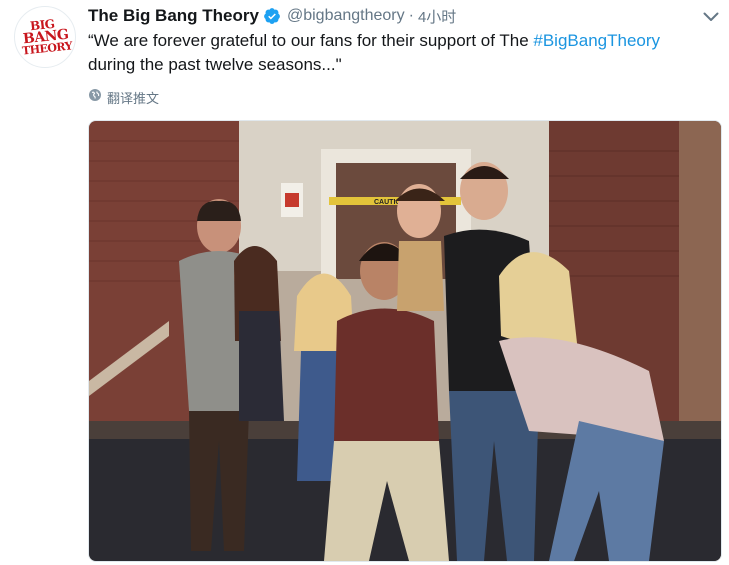  Describe the element at coordinates (596, 40) in the screenshot. I see `hashtag-link: #BigBangTheory` at that location.